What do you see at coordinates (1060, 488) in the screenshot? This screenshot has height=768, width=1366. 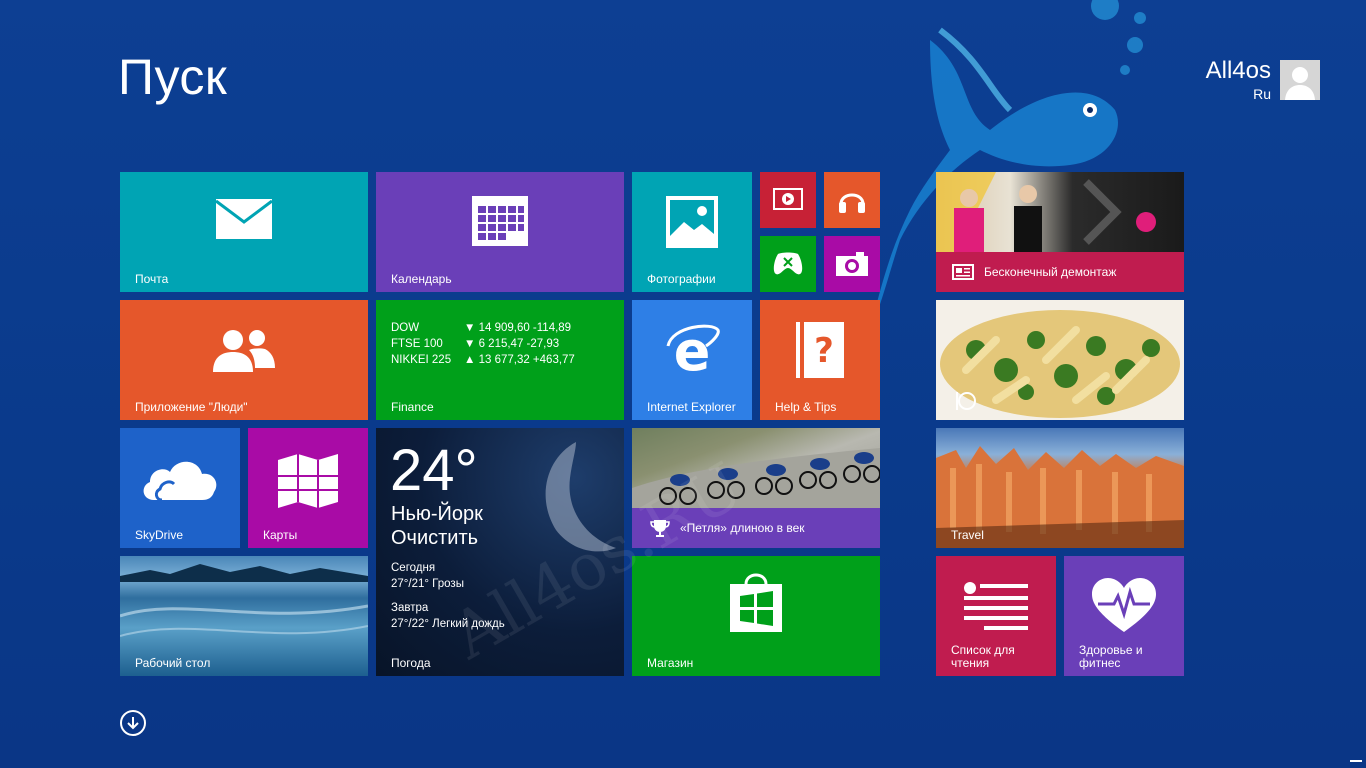 I see `tile-travel: Travel` at bounding box center [1060, 488].